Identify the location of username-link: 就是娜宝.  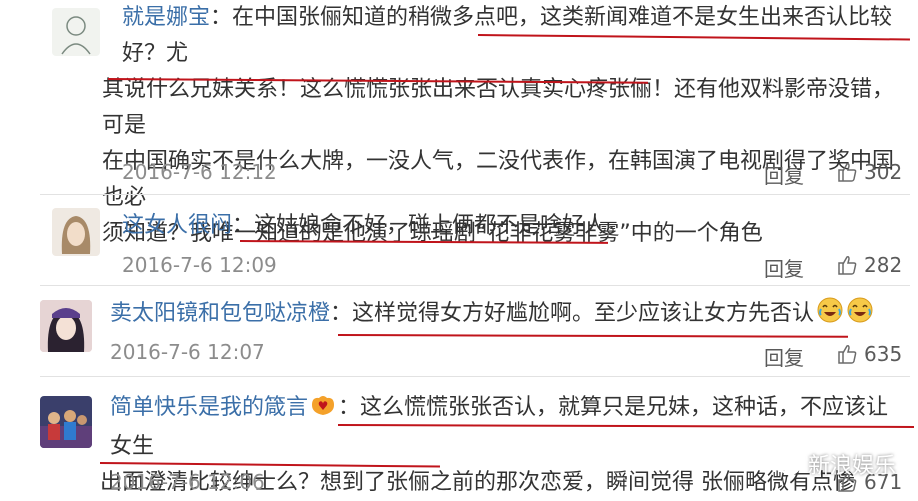
(166, 17).